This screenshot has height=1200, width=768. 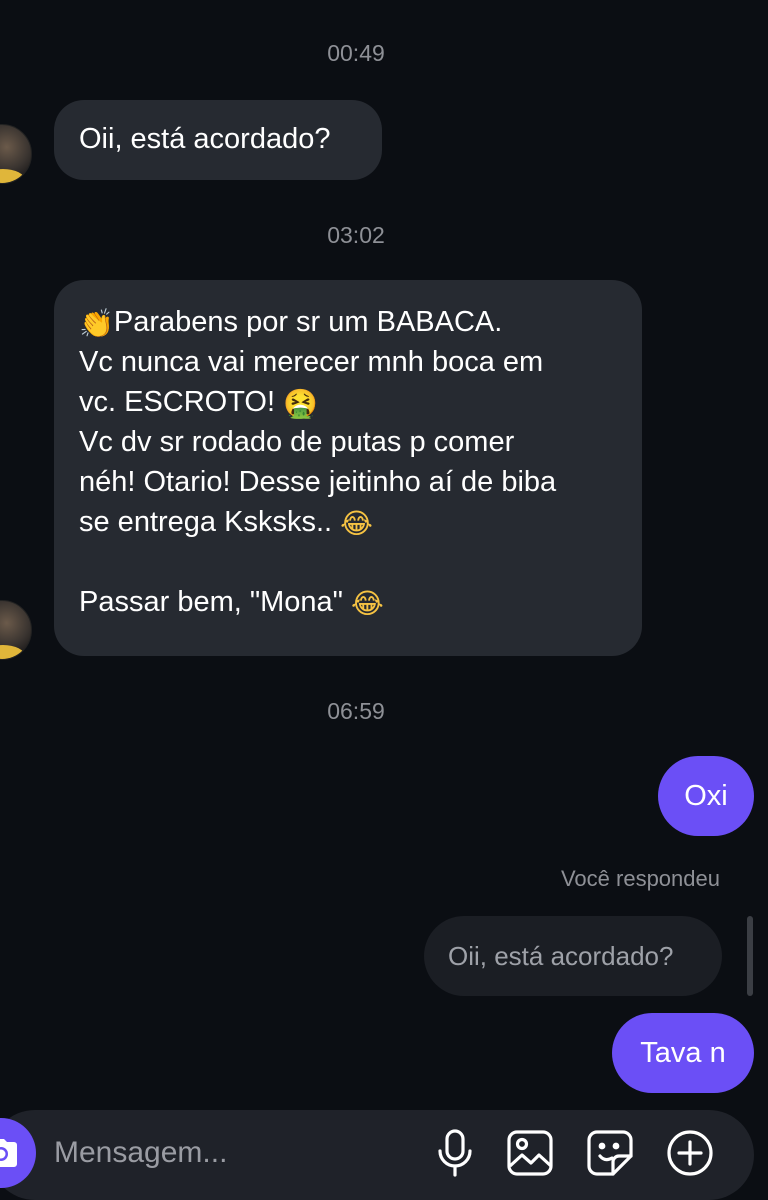 I want to click on message-input, so click(x=234, y=1153).